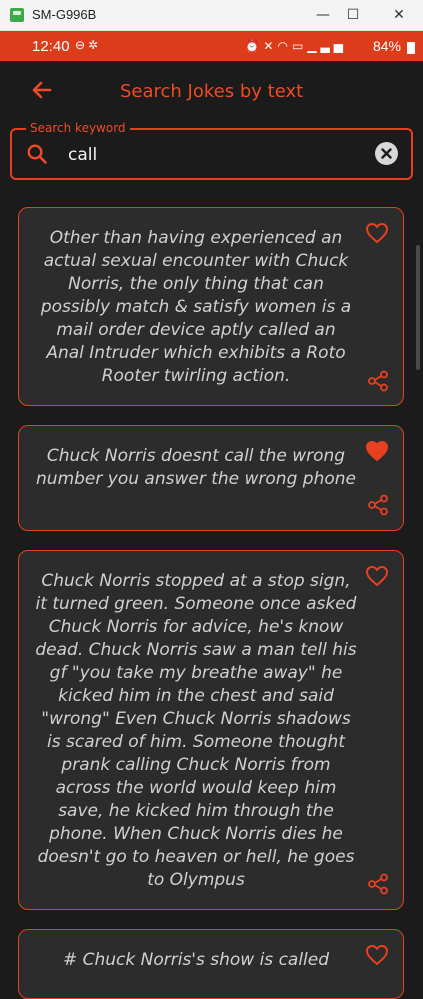  I want to click on wifi-icon: ◠, so click(284, 46).